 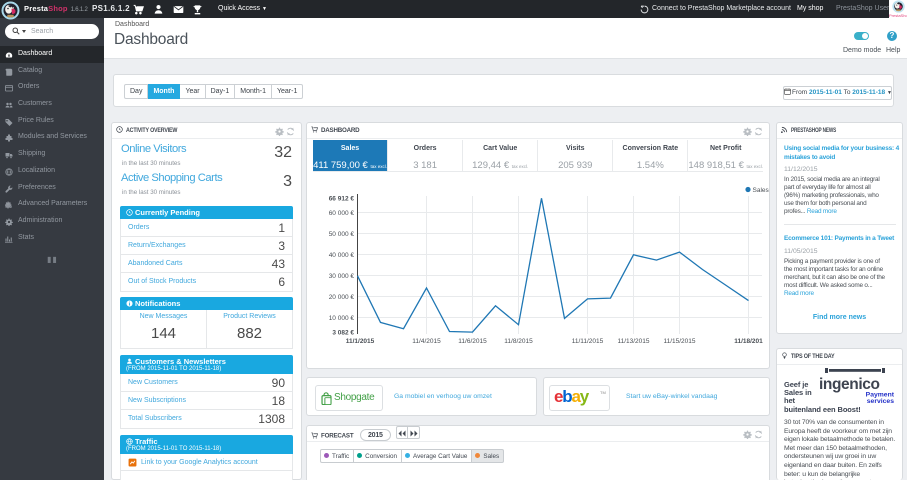 What do you see at coordinates (342, 255) in the screenshot?
I see `svg-text: 40 000 €` at bounding box center [342, 255].